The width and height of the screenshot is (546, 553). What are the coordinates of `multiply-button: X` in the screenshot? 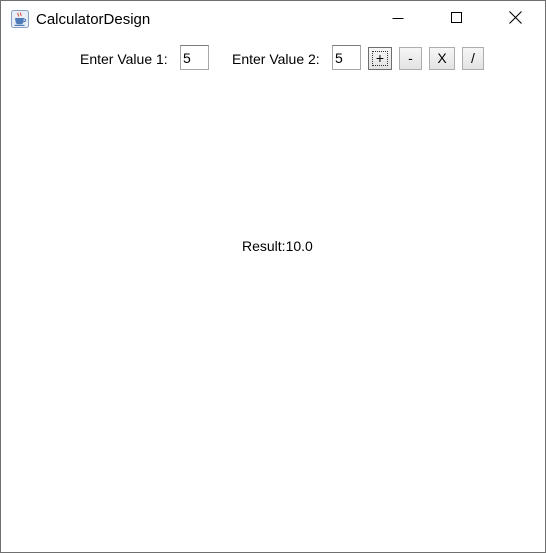 It's located at (442, 58).